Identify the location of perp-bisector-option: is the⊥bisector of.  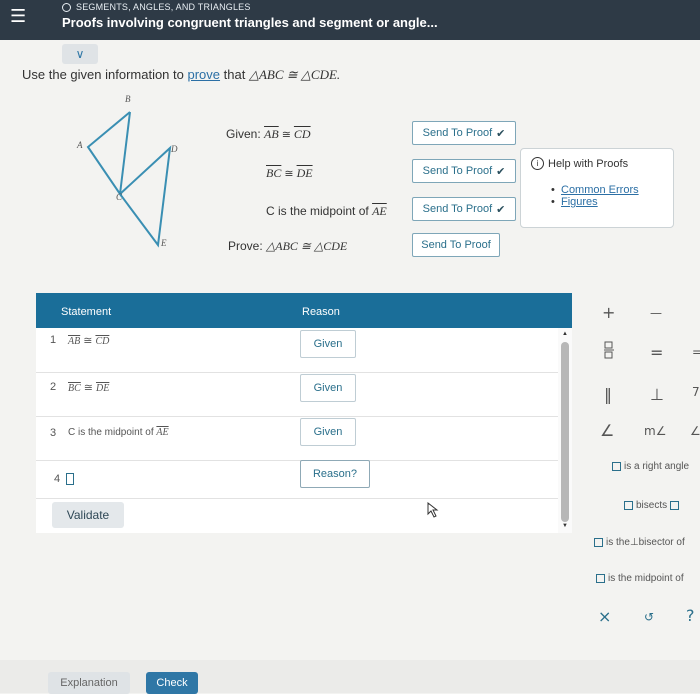
(639, 542).